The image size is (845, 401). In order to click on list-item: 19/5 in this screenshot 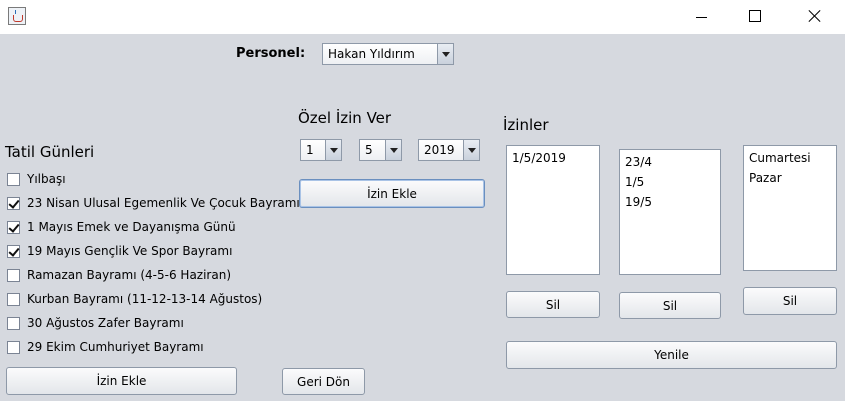, I will do `click(672, 202)`.